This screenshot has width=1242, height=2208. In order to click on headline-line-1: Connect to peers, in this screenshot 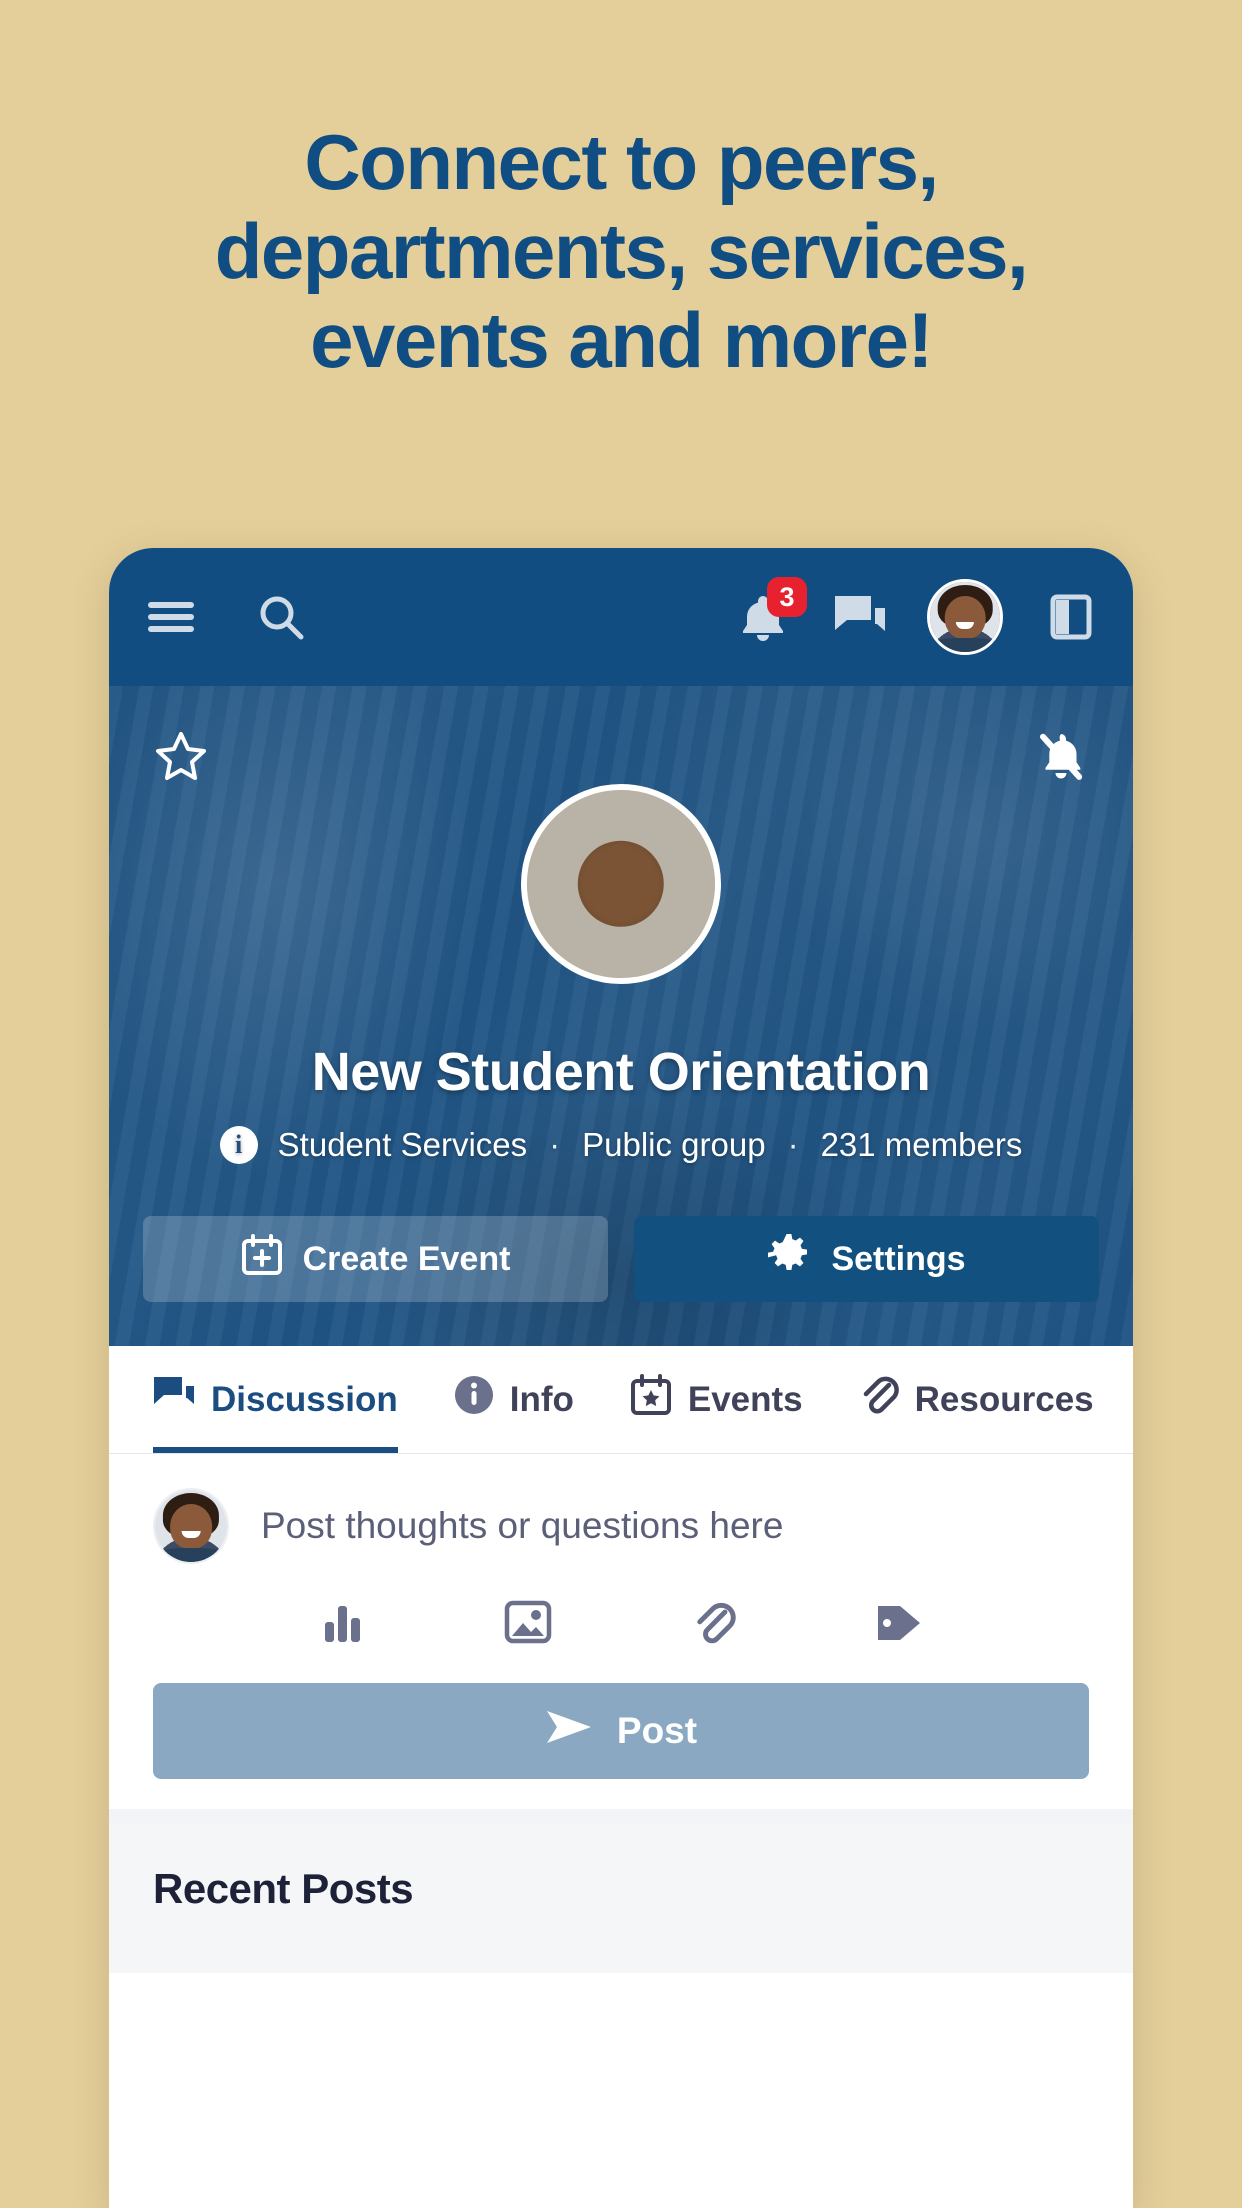, I will do `click(621, 162)`.